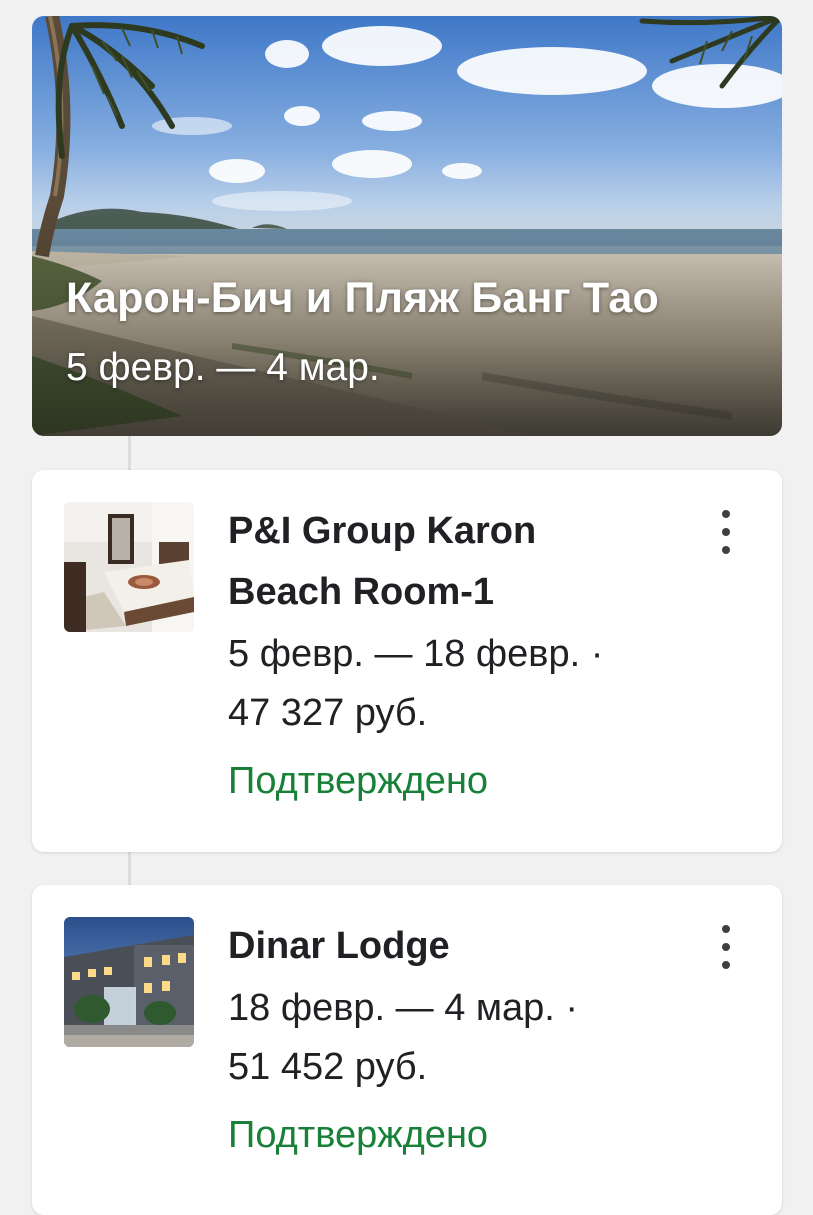  What do you see at coordinates (416, 654) in the screenshot?
I see `stay-dates: 5 февр. — 18 февр. ·` at bounding box center [416, 654].